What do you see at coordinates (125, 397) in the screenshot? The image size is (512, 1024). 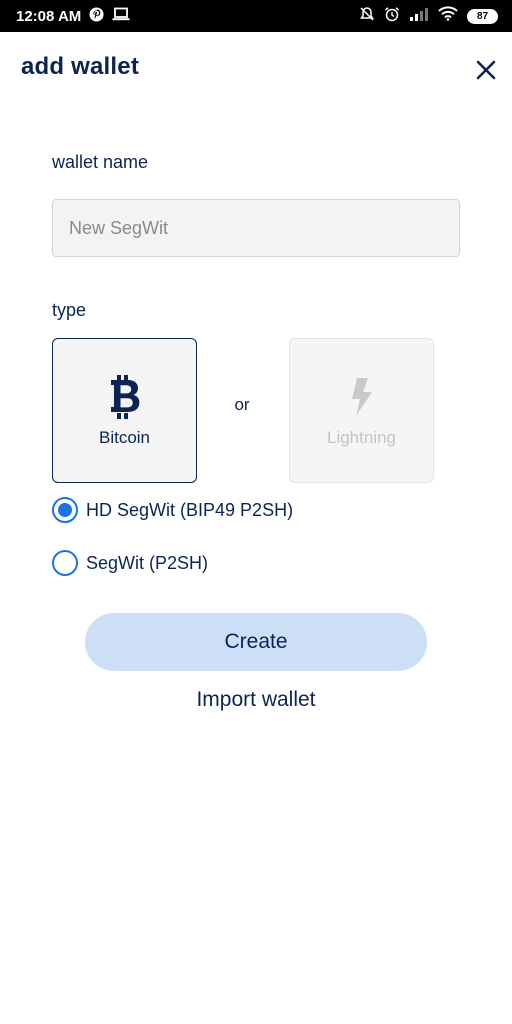 I see `bitcoin-icon` at bounding box center [125, 397].